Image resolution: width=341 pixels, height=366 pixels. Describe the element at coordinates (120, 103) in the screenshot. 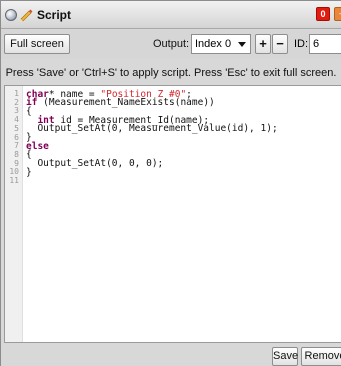

I see `code-line: if (Measurement_NameExists(name))` at that location.